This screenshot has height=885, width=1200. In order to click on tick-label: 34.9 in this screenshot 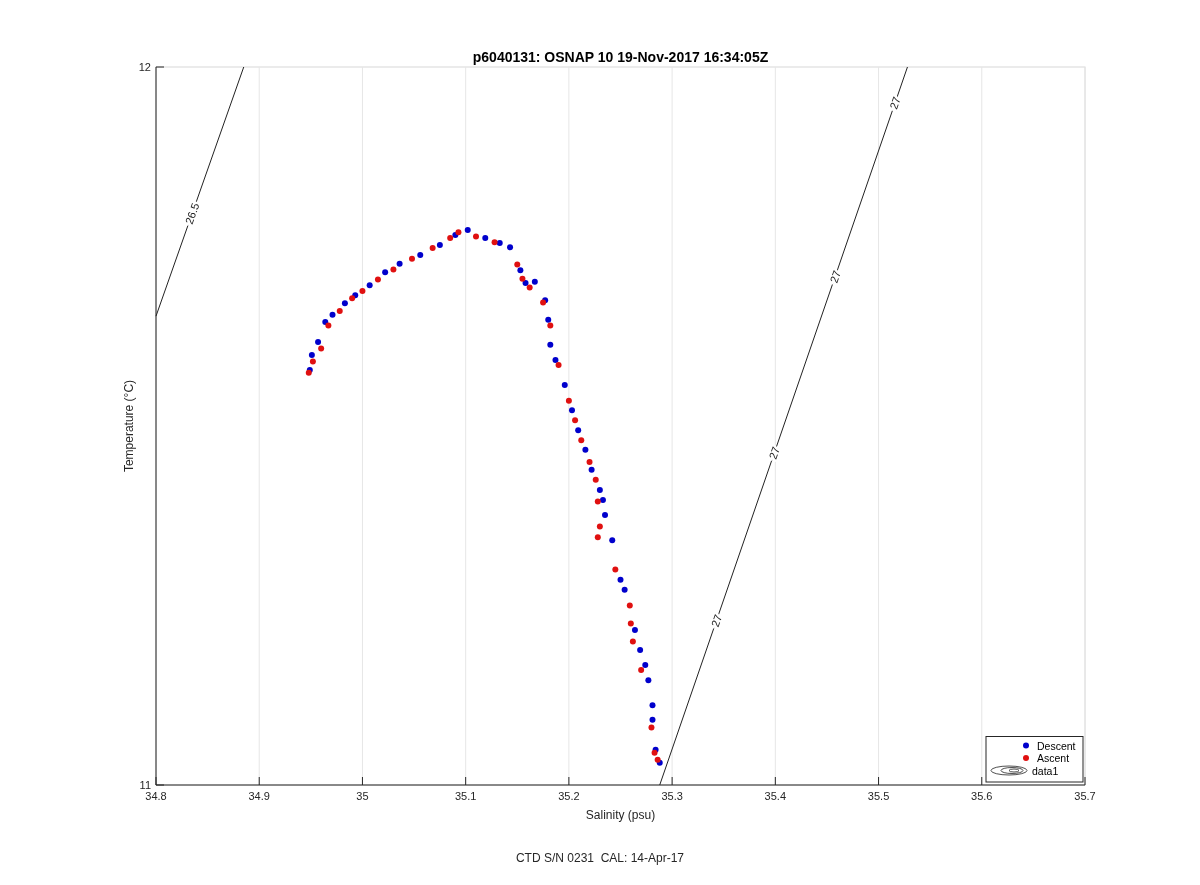, I will do `click(259, 796)`.